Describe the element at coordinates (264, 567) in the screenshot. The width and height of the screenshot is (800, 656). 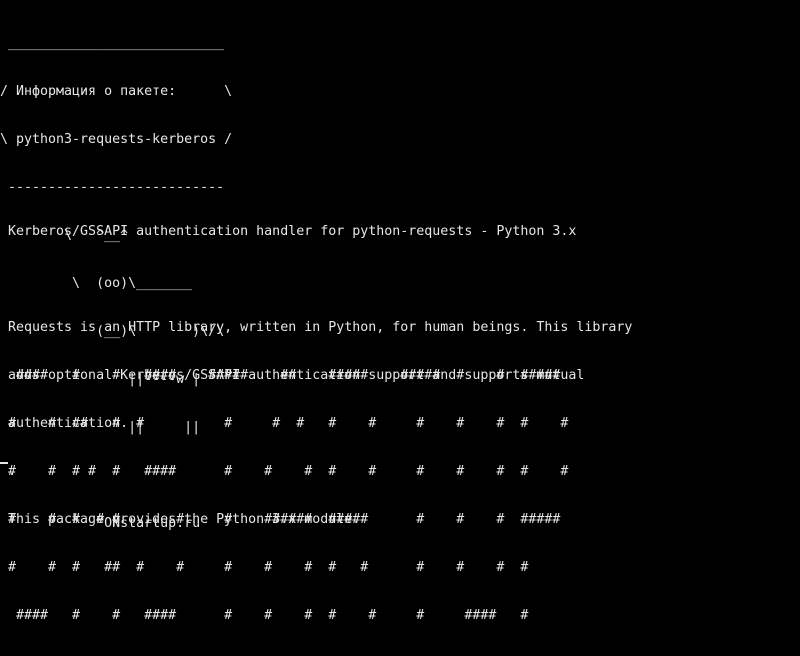
I see `banner-line: # # # ## # # # # # # # # # # #` at that location.